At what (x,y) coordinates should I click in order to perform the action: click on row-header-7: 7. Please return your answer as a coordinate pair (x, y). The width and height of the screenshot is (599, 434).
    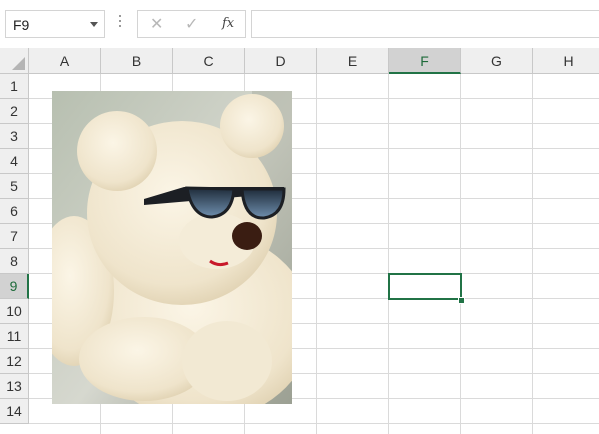
    Looking at the image, I should click on (14, 236).